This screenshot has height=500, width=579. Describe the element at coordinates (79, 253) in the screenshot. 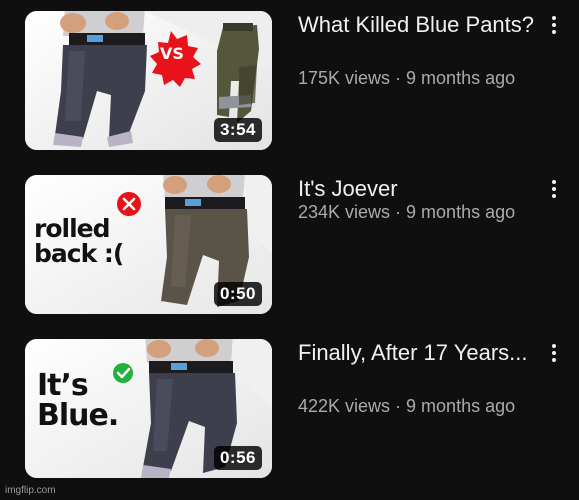

I see `thumbnail-caption-line: back :(` at that location.